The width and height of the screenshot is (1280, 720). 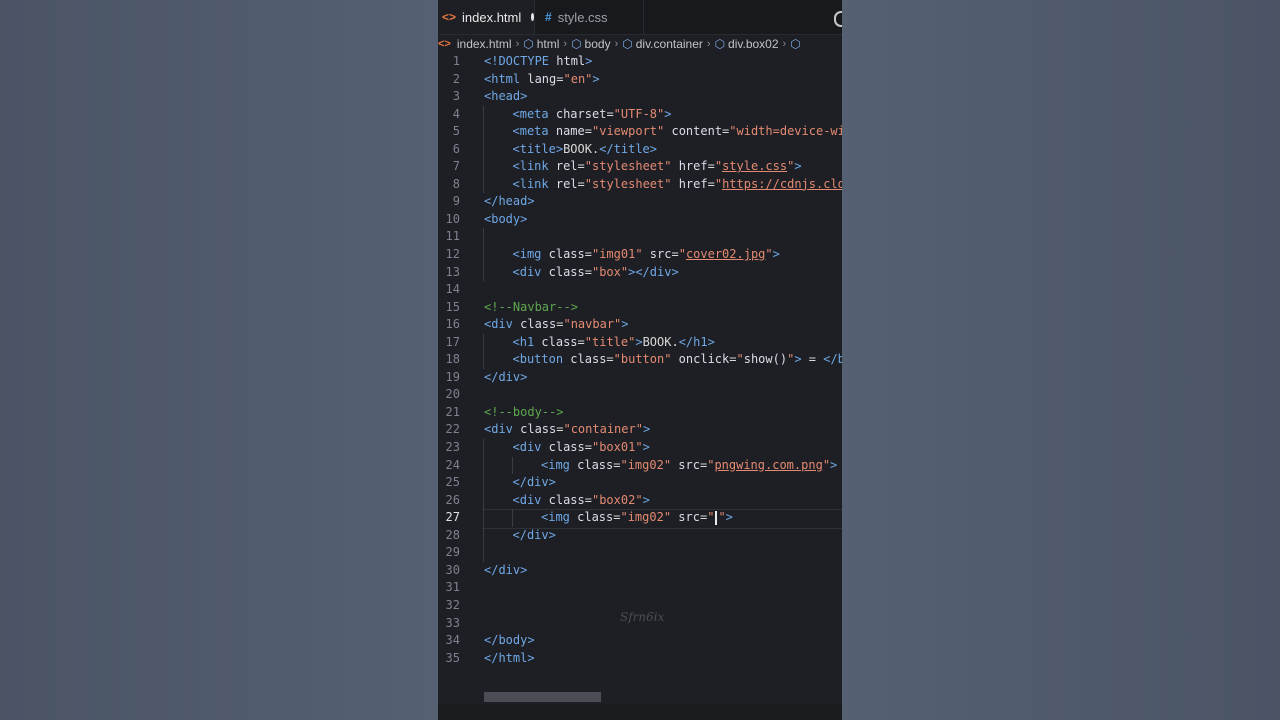 What do you see at coordinates (640, 220) in the screenshot?
I see `code-line: 10 <body>` at bounding box center [640, 220].